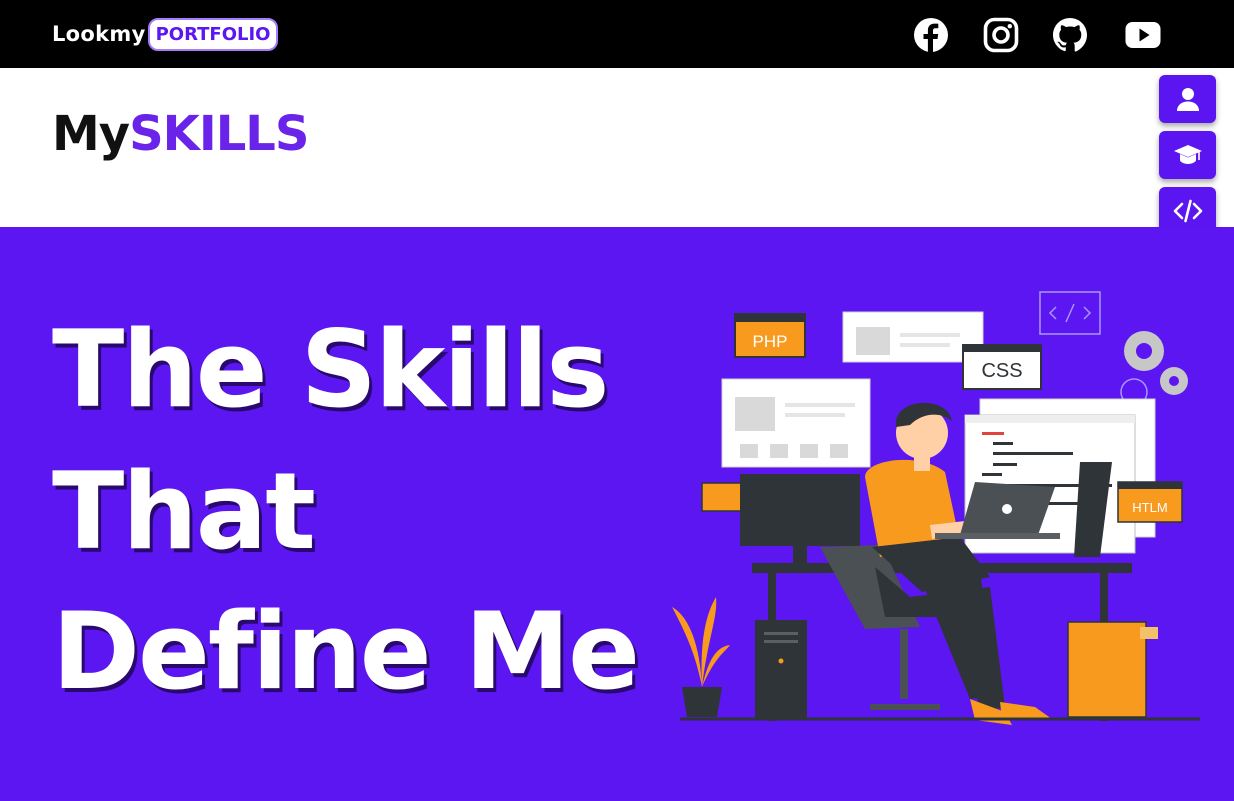 The height and width of the screenshot is (801, 1234). Describe the element at coordinates (330, 369) in the screenshot. I see `hero-line-1: The Skills` at that location.